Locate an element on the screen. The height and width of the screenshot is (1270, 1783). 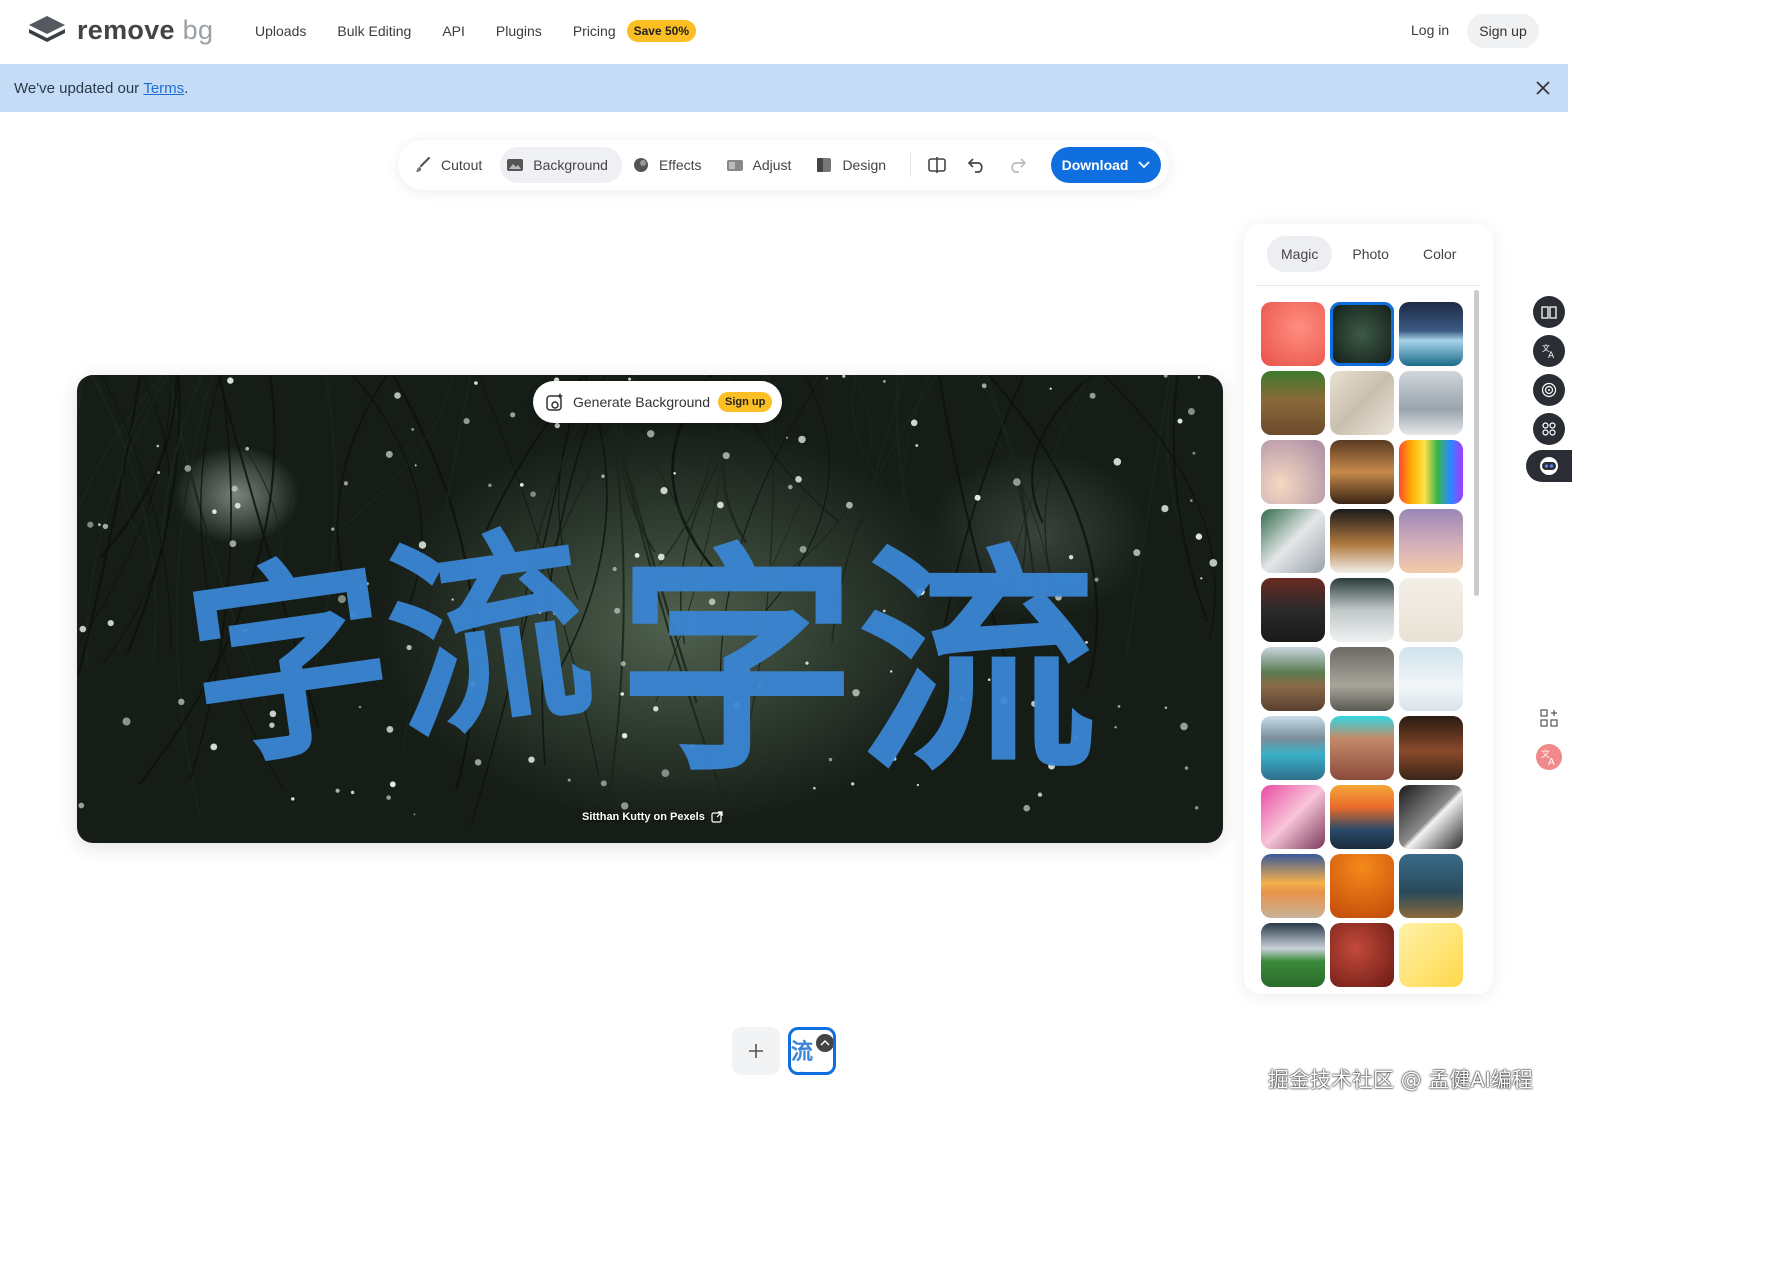
background-thumbnail-coffee-croissant is located at coordinates (1362, 472).